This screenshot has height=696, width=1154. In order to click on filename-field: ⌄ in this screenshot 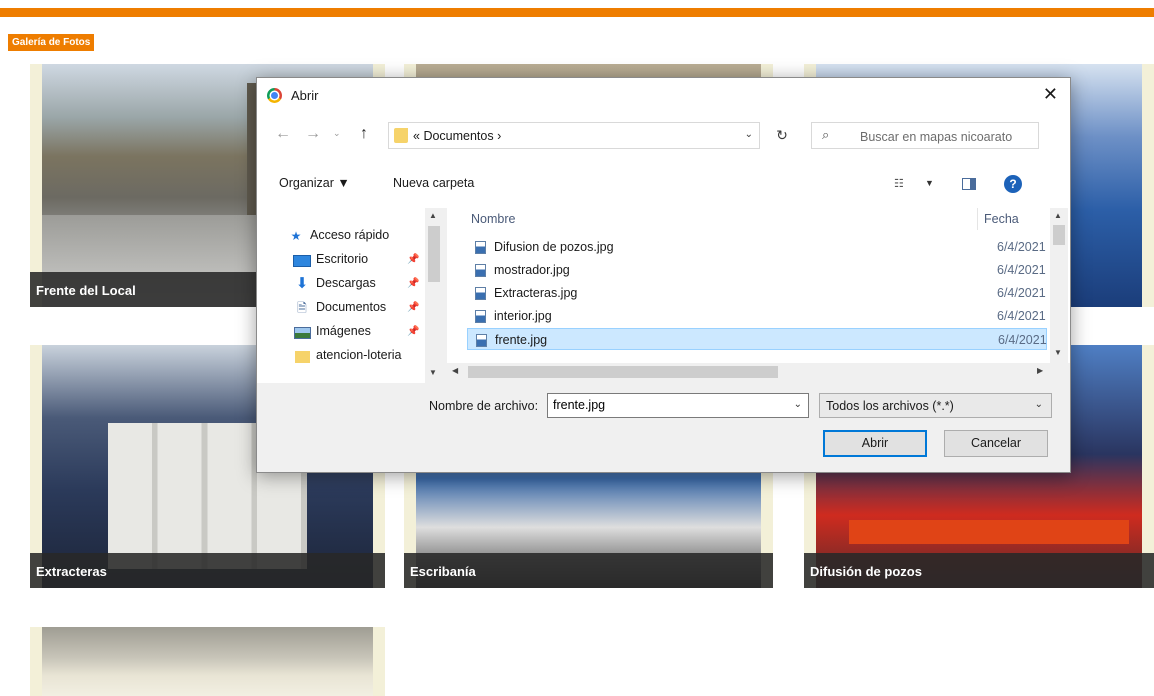, I will do `click(678, 405)`.